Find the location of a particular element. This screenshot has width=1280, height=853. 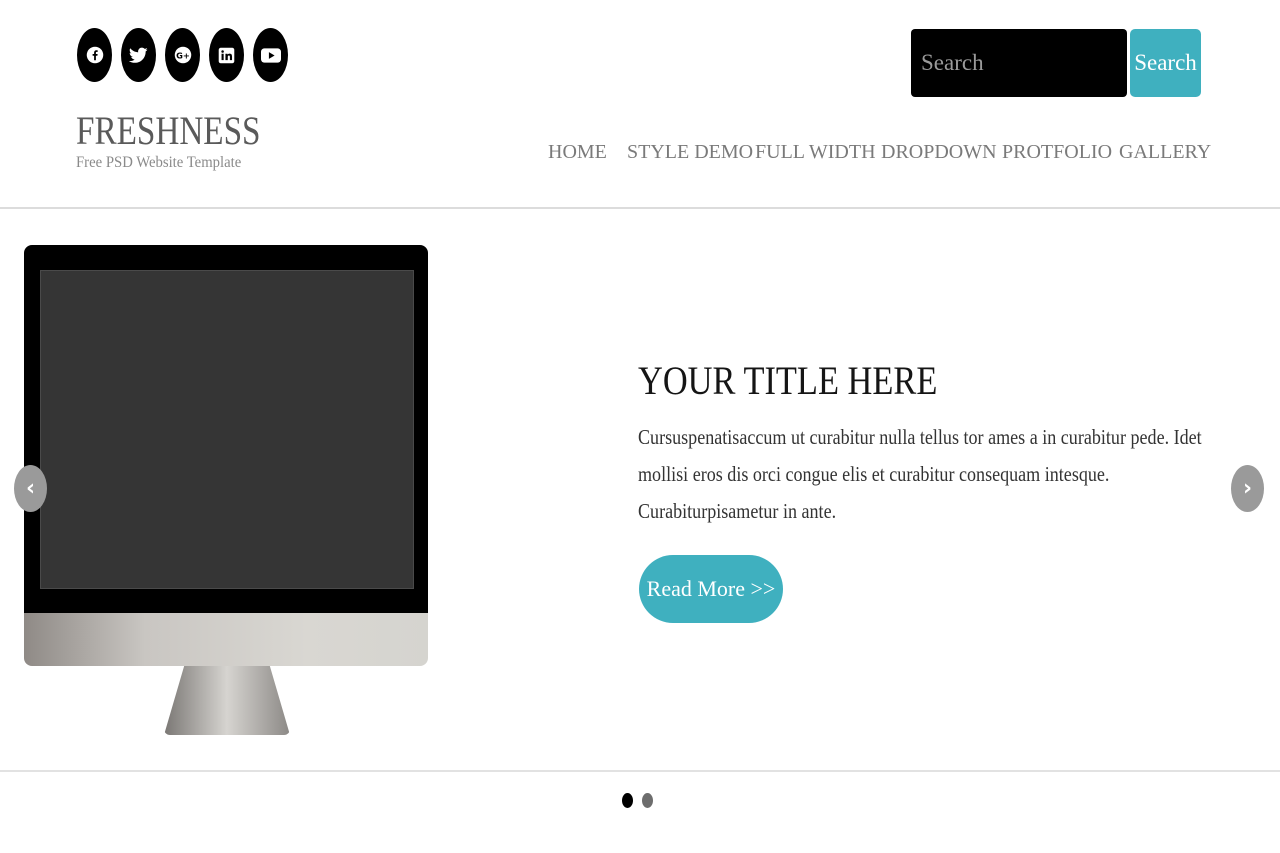

slider-next-button: › is located at coordinates (1247, 488).